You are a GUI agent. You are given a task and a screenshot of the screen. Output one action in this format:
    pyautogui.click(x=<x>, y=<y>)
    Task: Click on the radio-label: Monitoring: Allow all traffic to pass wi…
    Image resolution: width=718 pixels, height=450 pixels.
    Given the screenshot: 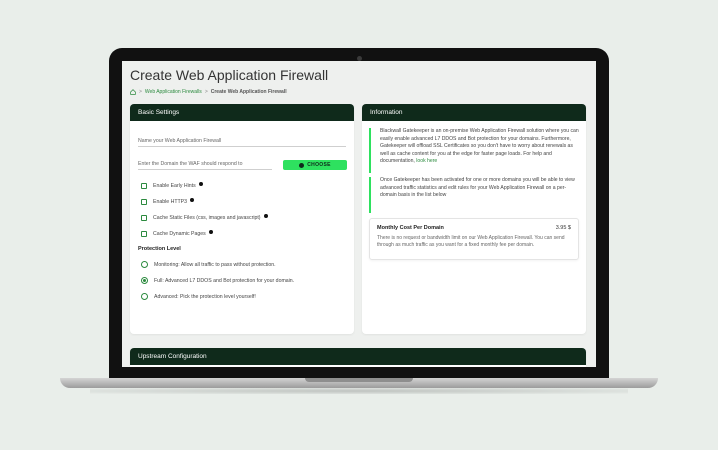 What is the action you would take?
    pyautogui.click(x=215, y=264)
    